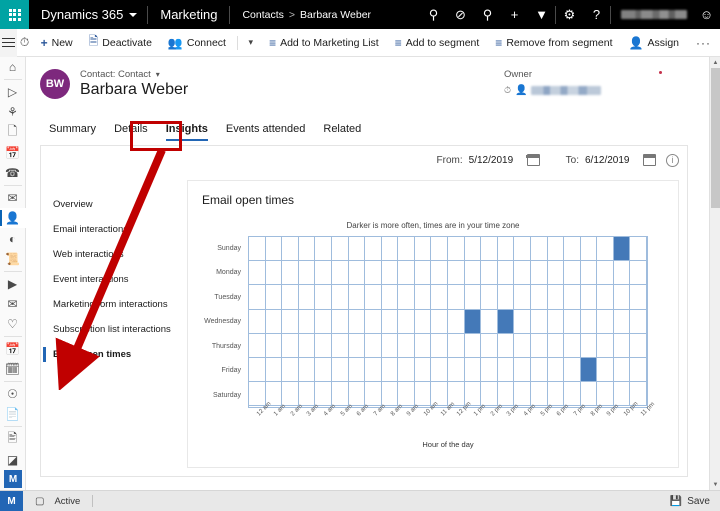 The height and width of the screenshot is (511, 720). Describe the element at coordinates (13, 238) in the screenshot. I see `segments-icon: ◐` at that location.